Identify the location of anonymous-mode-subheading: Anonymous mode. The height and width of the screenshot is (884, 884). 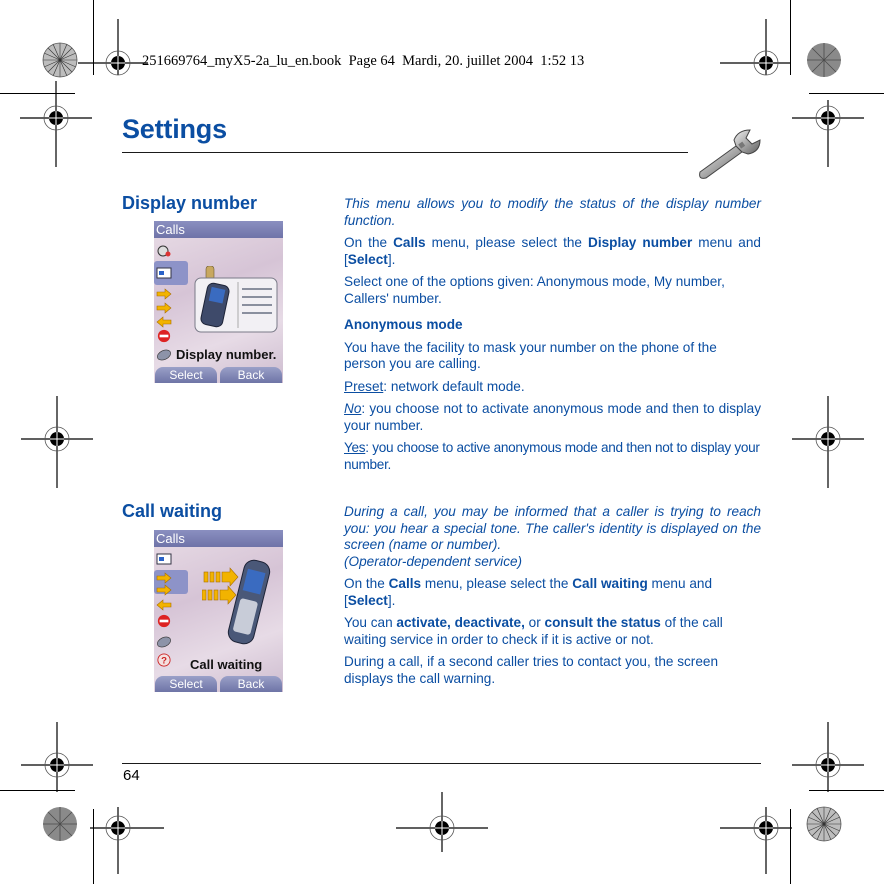
(403, 324).